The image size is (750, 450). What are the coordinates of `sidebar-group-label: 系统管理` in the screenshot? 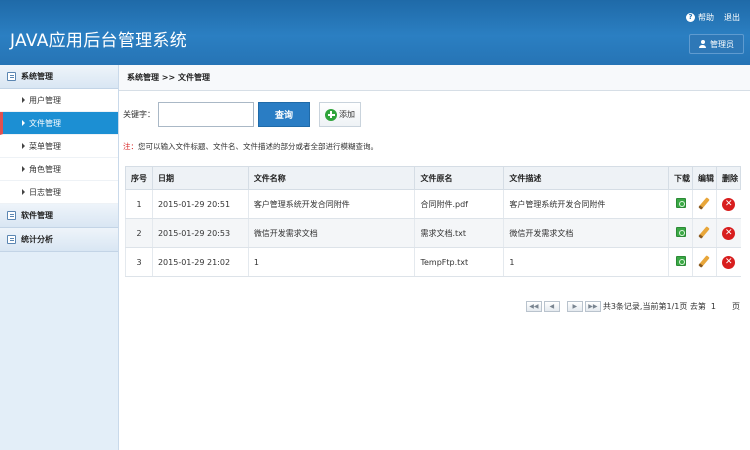 It's located at (37, 76).